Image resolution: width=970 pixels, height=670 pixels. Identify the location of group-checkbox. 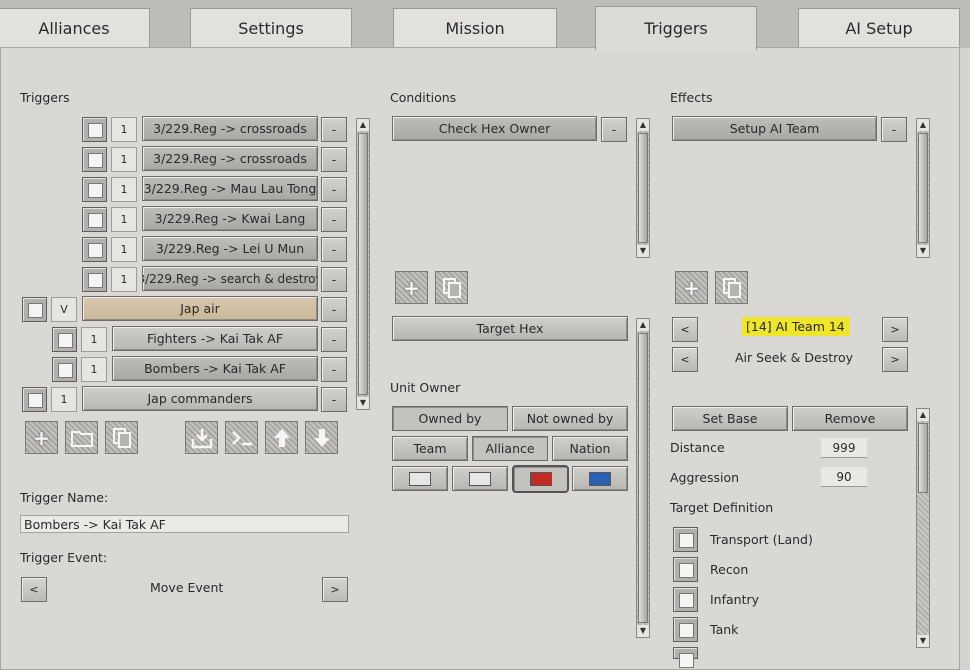
(34, 309).